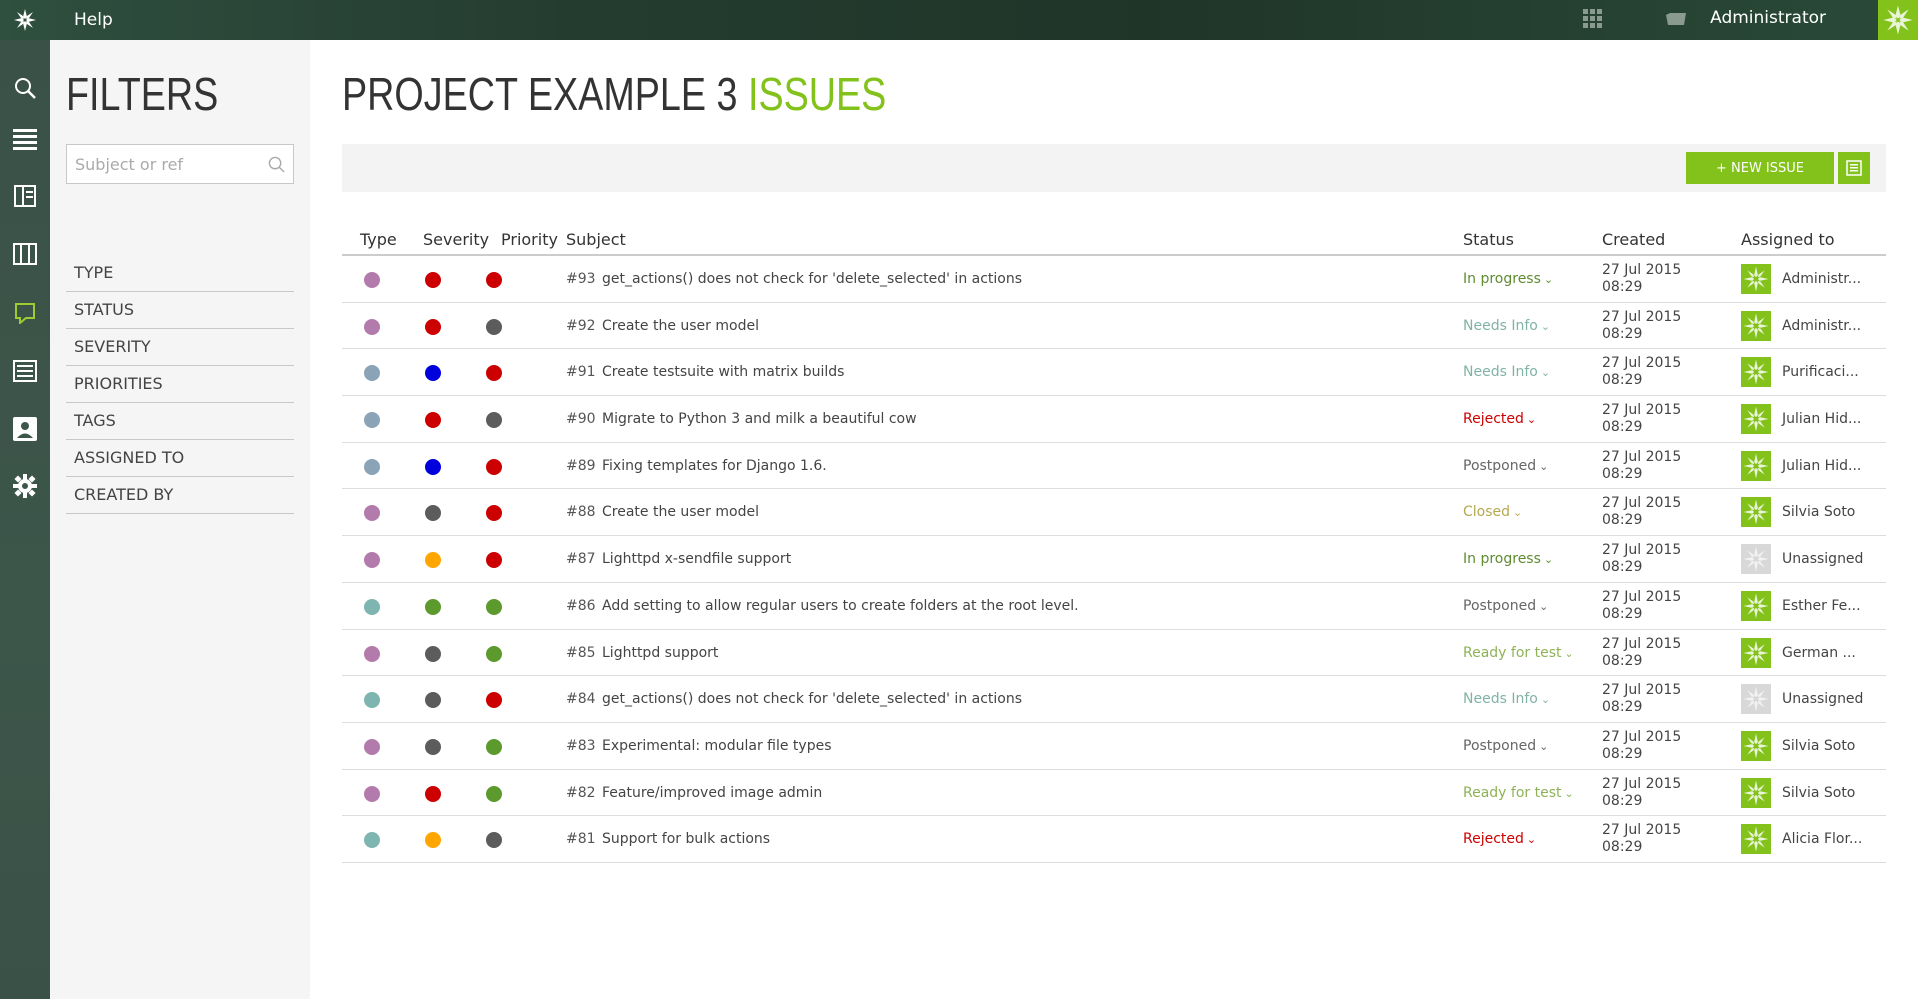 This screenshot has width=1918, height=999. I want to click on issue-ref: #86, so click(581, 606).